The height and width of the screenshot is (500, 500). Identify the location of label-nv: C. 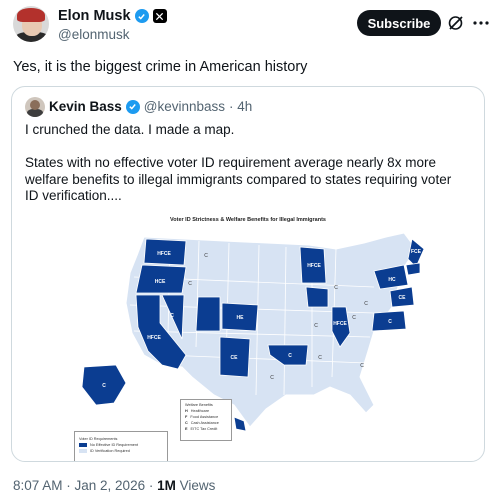
(172, 316).